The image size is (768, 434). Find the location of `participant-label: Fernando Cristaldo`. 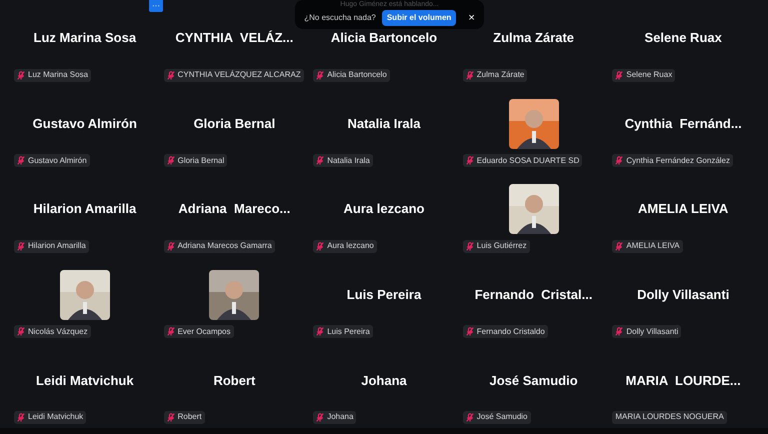

participant-label: Fernando Cristaldo is located at coordinates (510, 332).